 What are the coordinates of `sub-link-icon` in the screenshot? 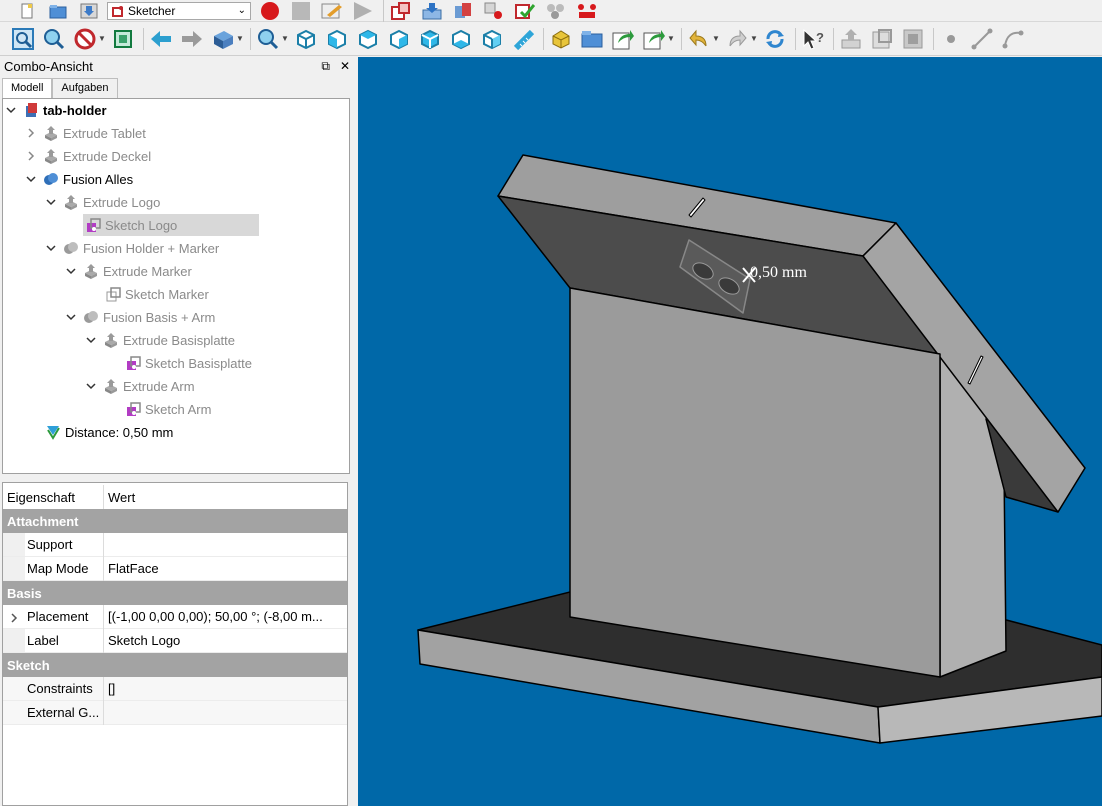 It's located at (654, 39).